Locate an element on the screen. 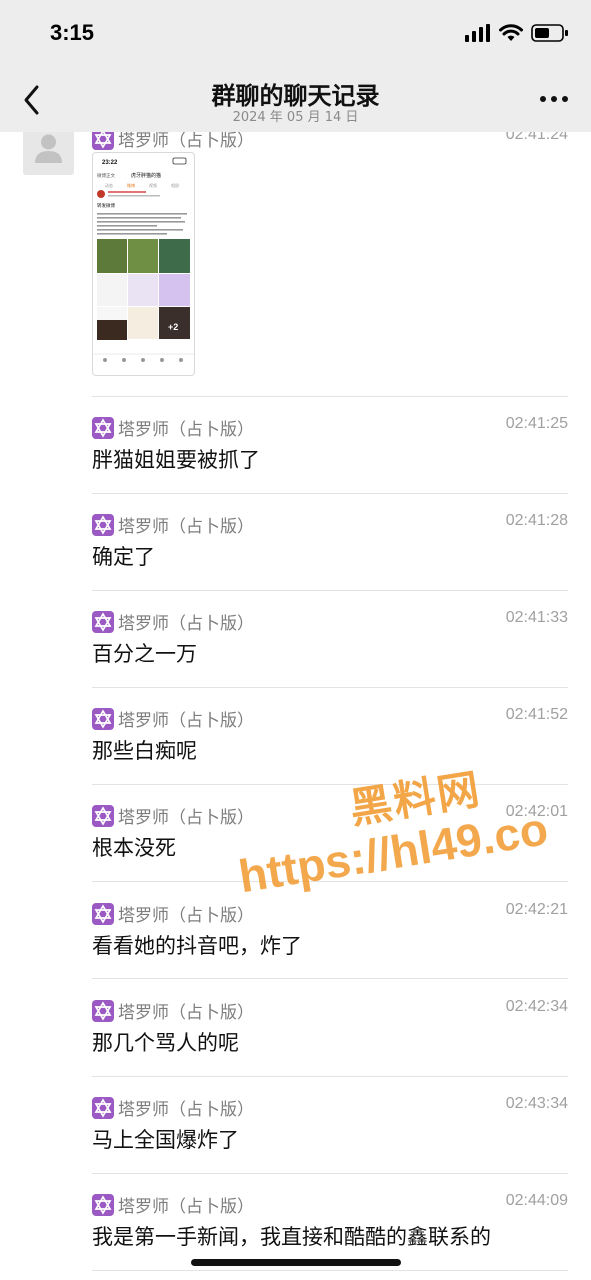  message-header: 塔罗师（占卜版） 02:41:28 is located at coordinates (330, 524).